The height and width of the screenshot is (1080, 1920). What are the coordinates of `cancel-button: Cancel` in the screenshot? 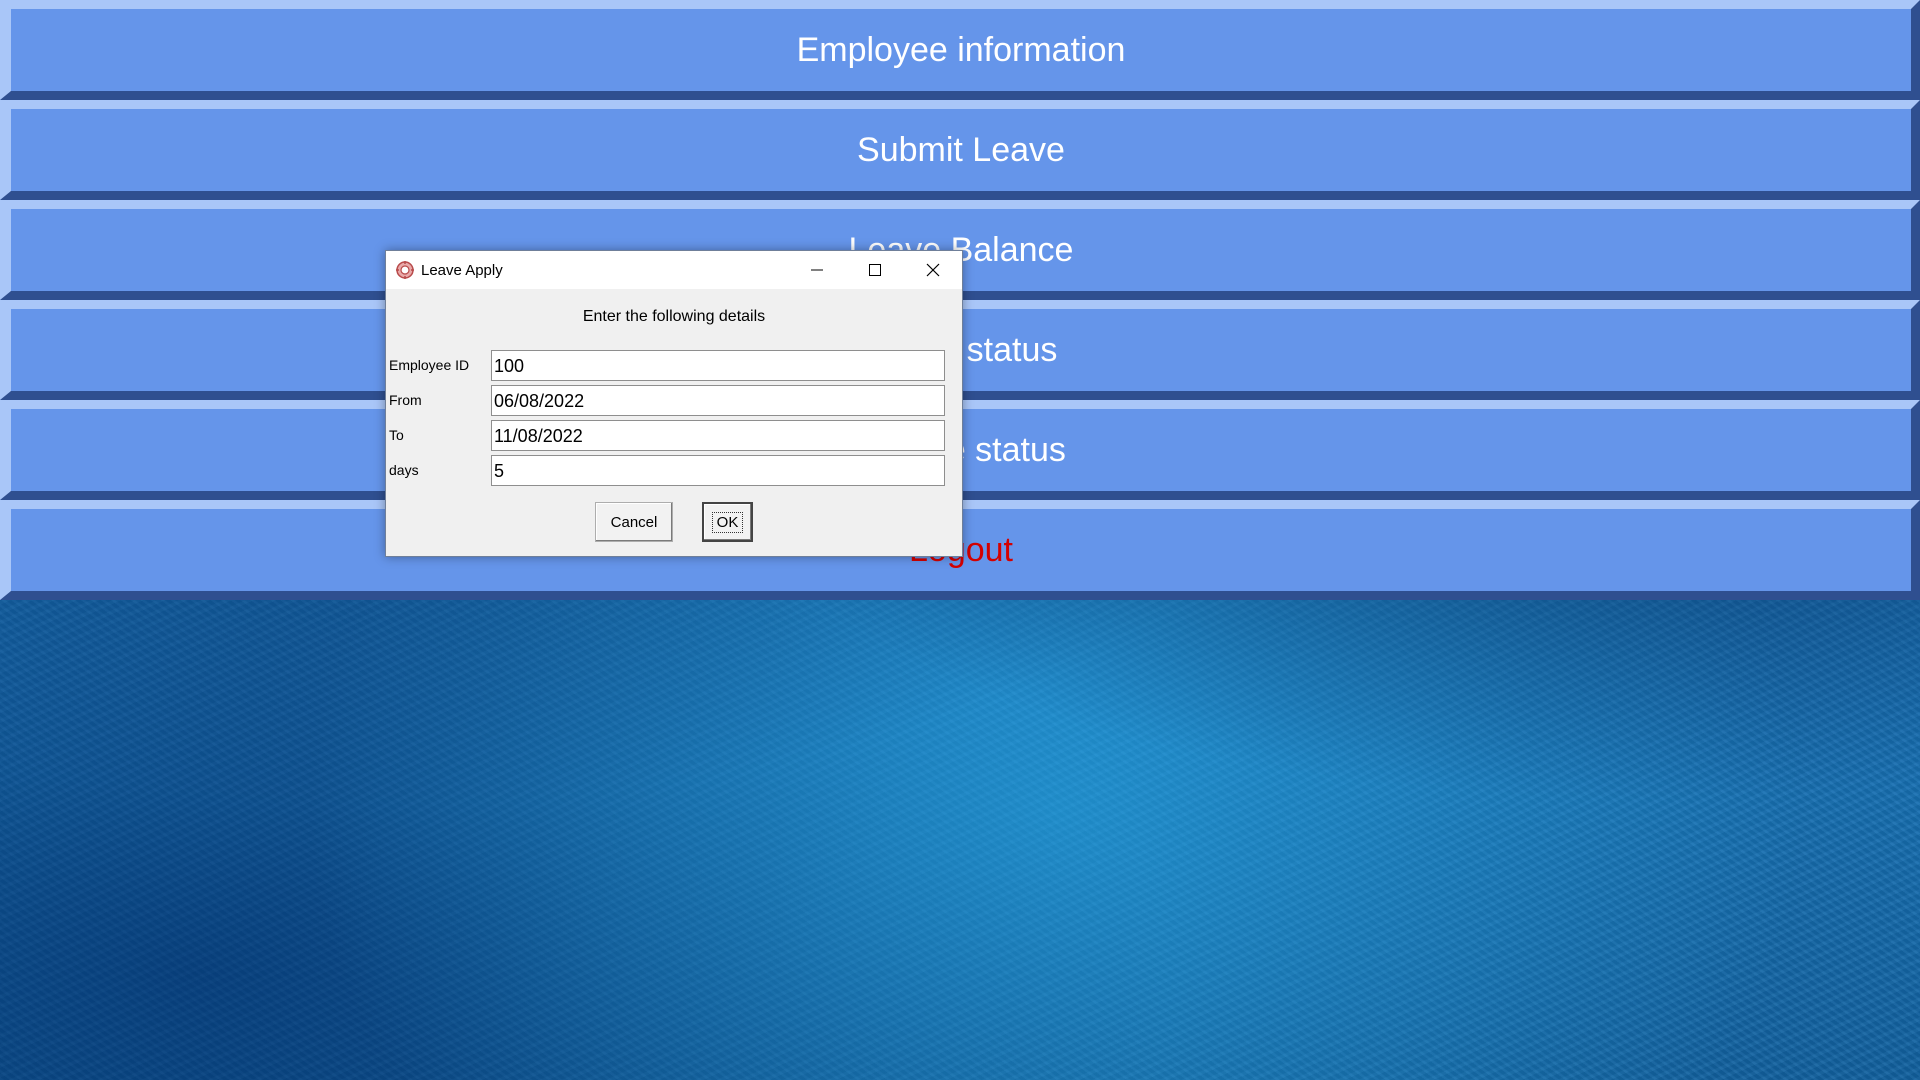 It's located at (634, 522).